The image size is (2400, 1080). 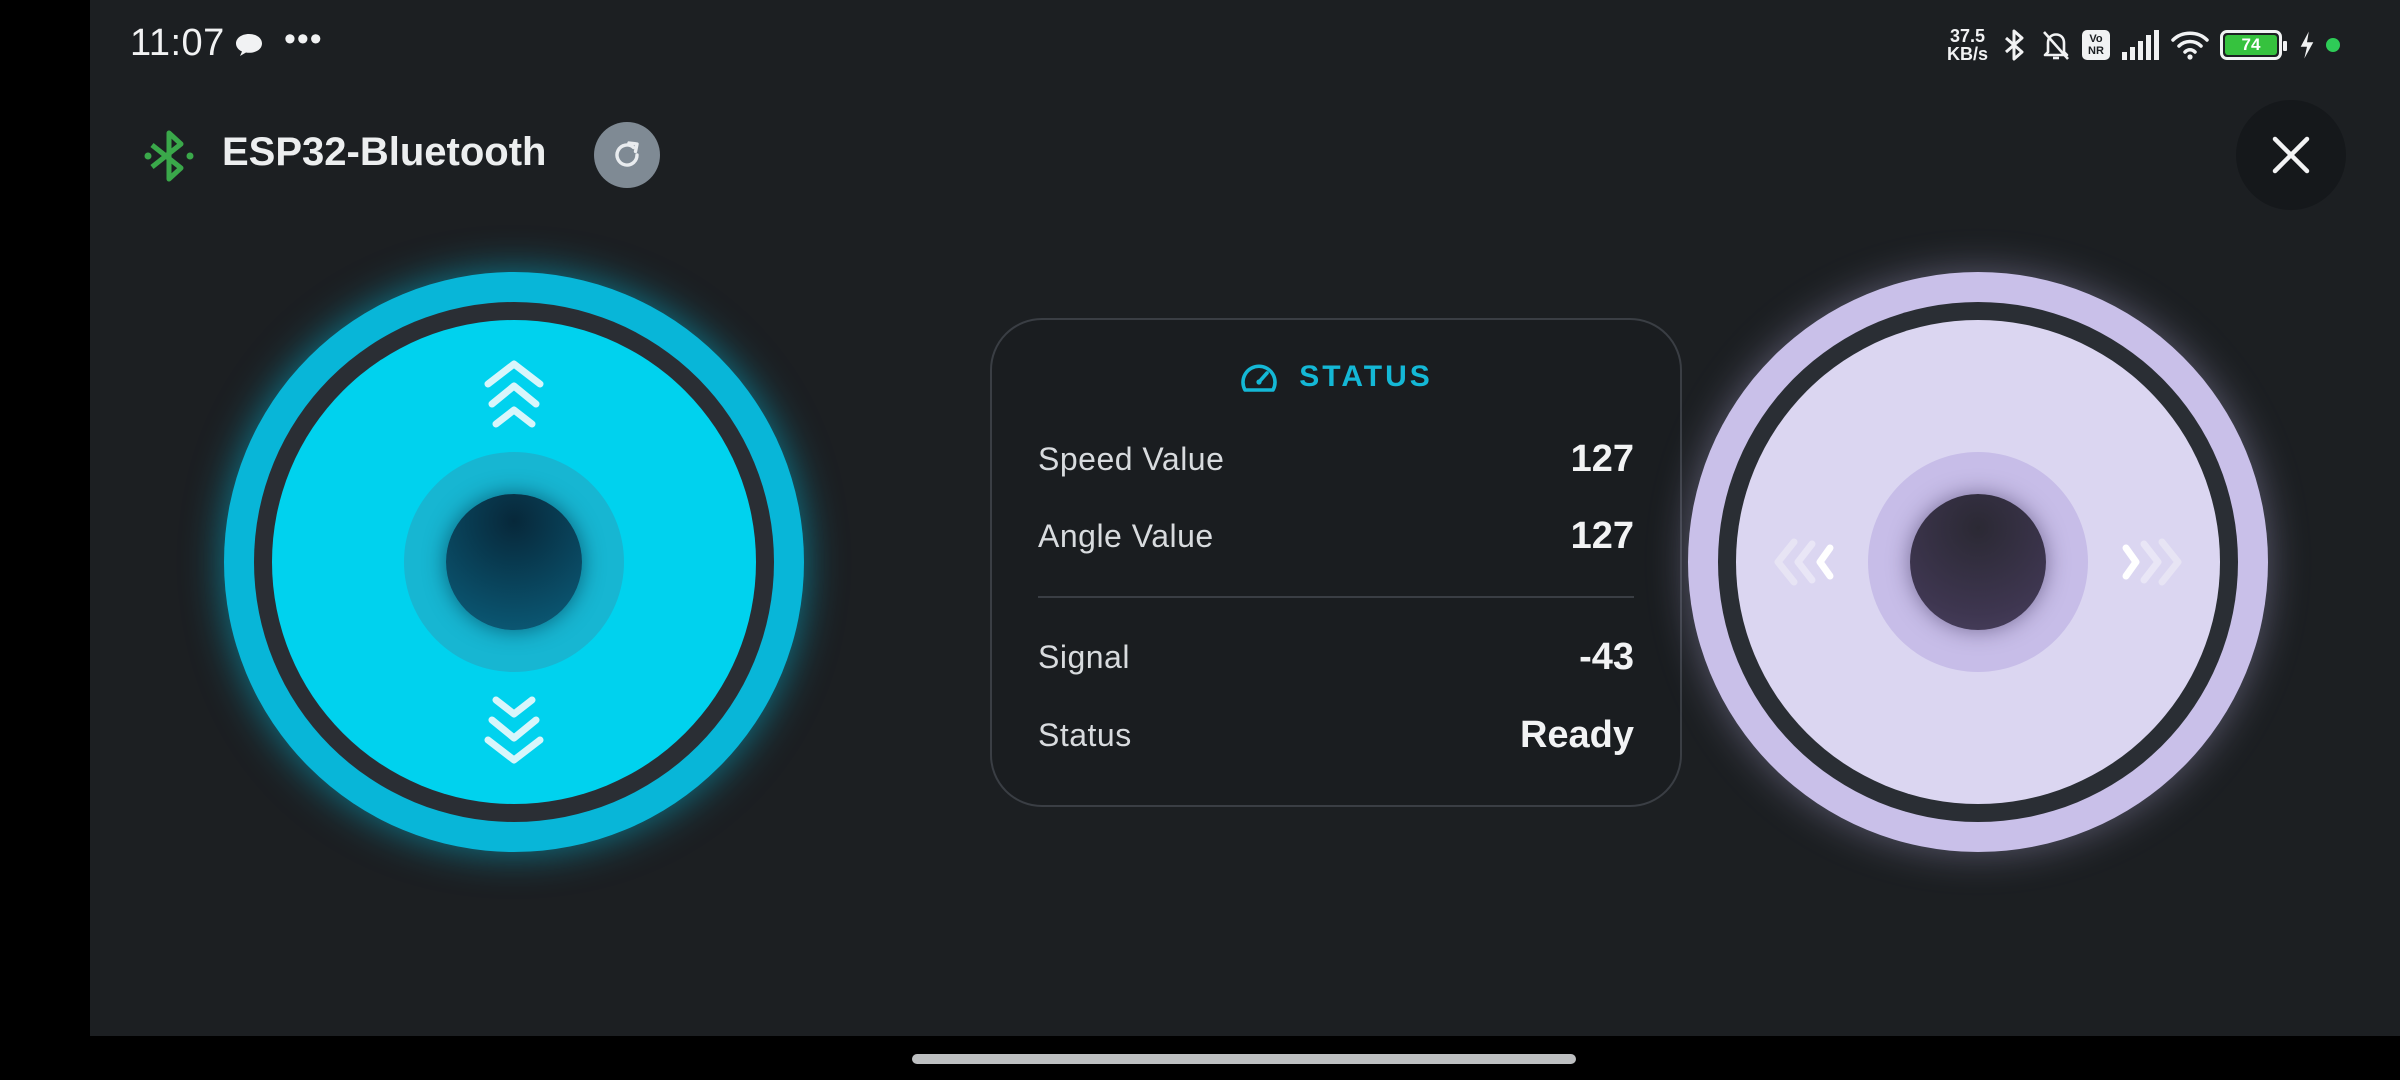 What do you see at coordinates (1602, 459) in the screenshot?
I see `speed-value: 127` at bounding box center [1602, 459].